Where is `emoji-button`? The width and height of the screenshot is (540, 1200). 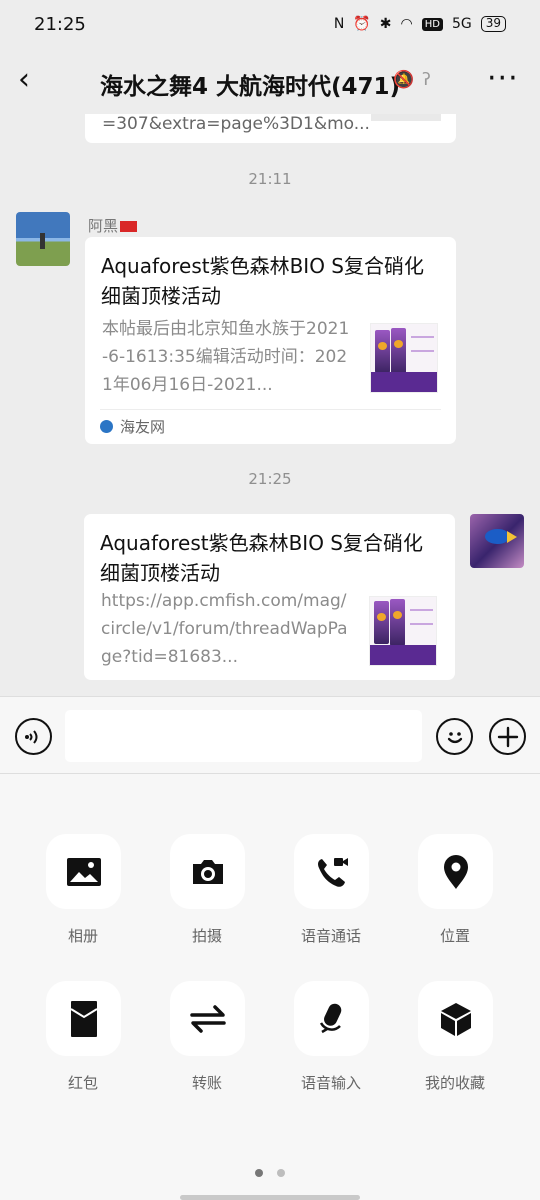
emoji-button is located at coordinates (454, 736).